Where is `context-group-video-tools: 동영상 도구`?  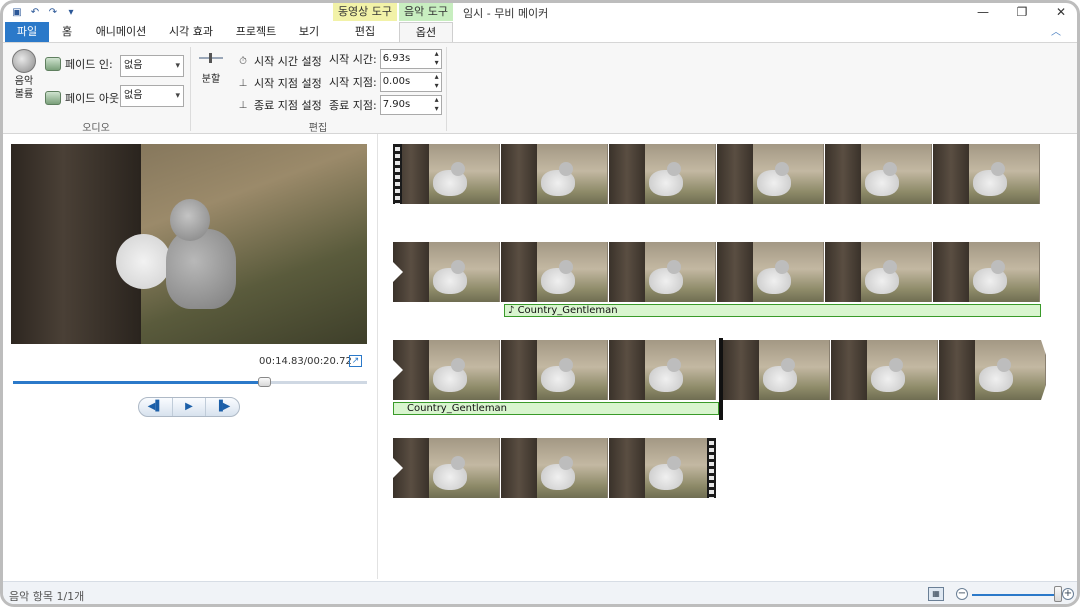 context-group-video-tools: 동영상 도구 is located at coordinates (365, 12).